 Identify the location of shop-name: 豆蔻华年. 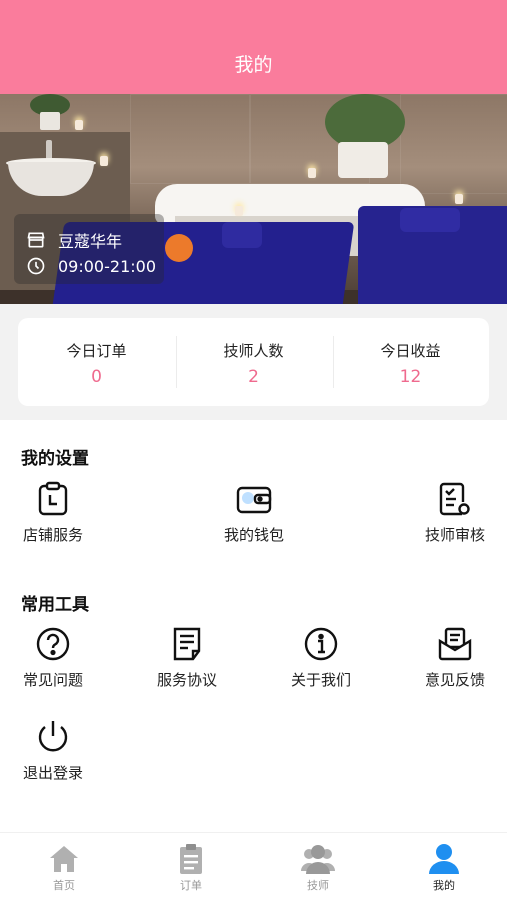
(90, 241).